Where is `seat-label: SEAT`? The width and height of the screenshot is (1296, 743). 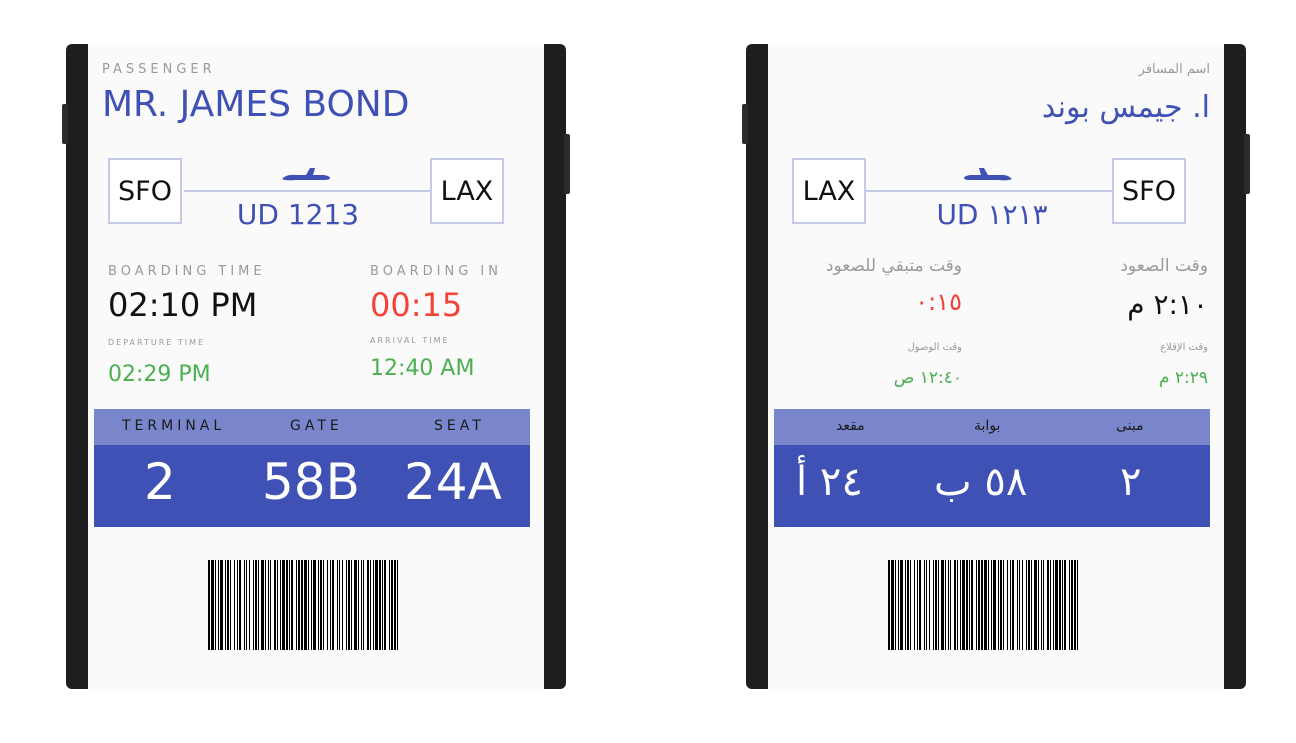
seat-label: SEAT is located at coordinates (459, 426).